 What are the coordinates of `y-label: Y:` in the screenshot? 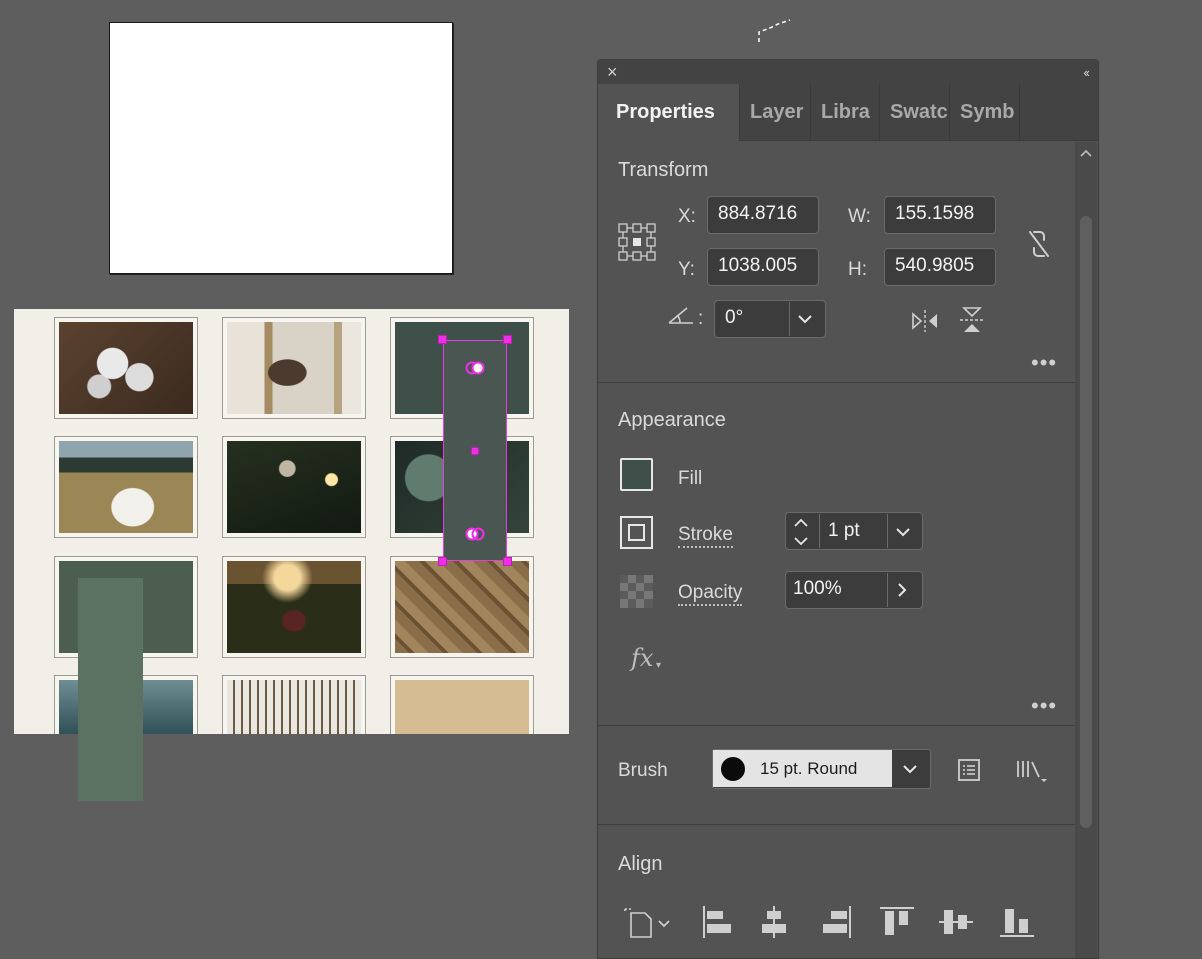 It's located at (686, 269).